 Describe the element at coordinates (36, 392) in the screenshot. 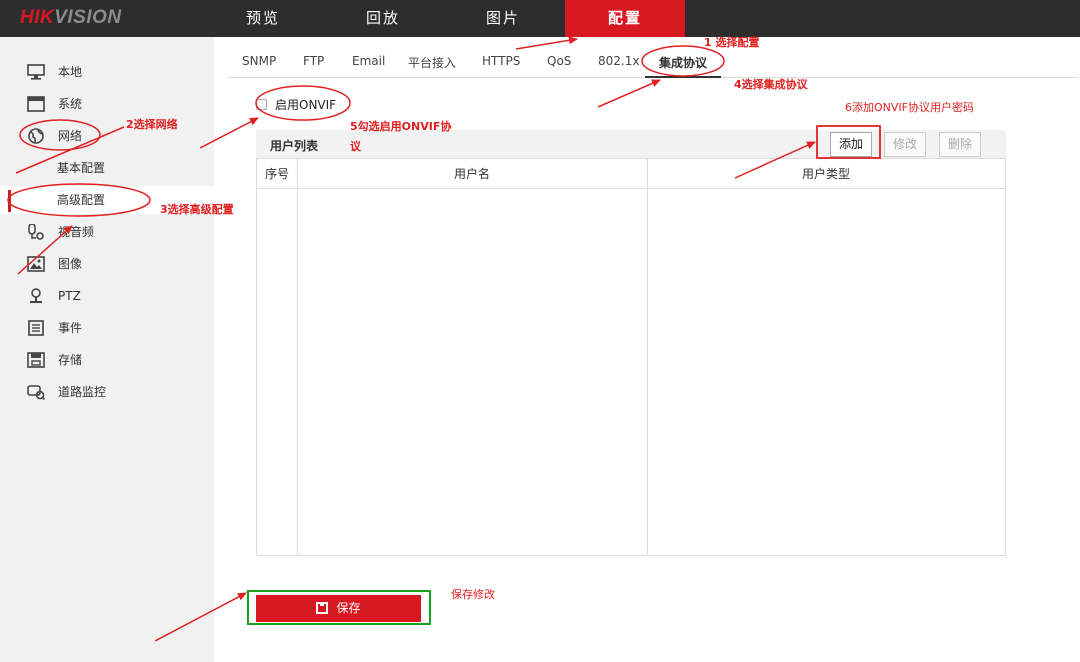

I see `road-monitor-icon` at that location.